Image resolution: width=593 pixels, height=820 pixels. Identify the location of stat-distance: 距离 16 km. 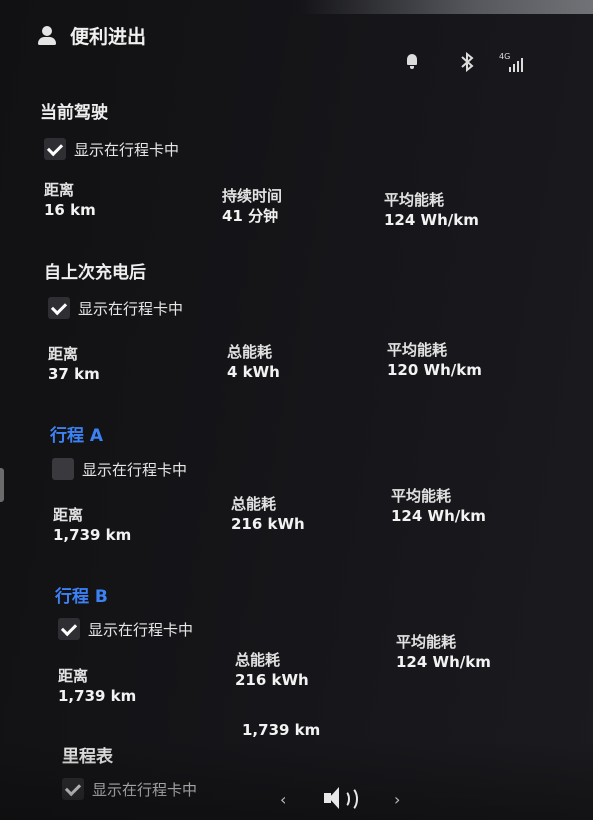
(70, 200).